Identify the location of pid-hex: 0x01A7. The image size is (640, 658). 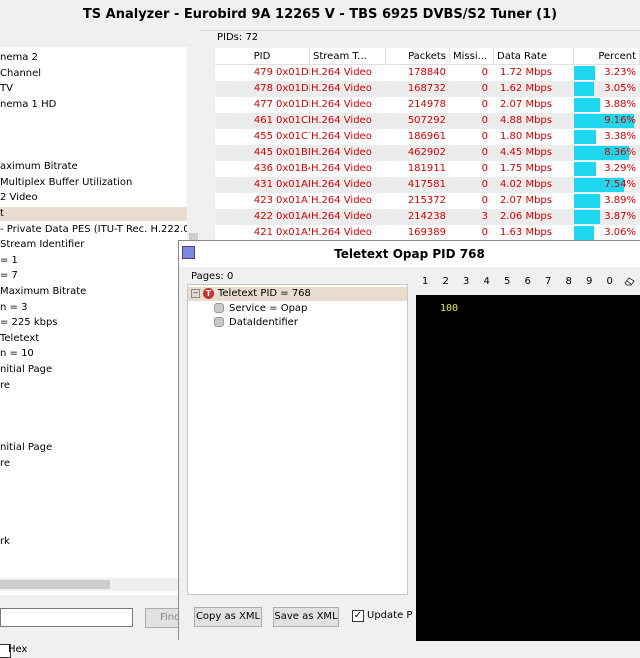
(293, 200).